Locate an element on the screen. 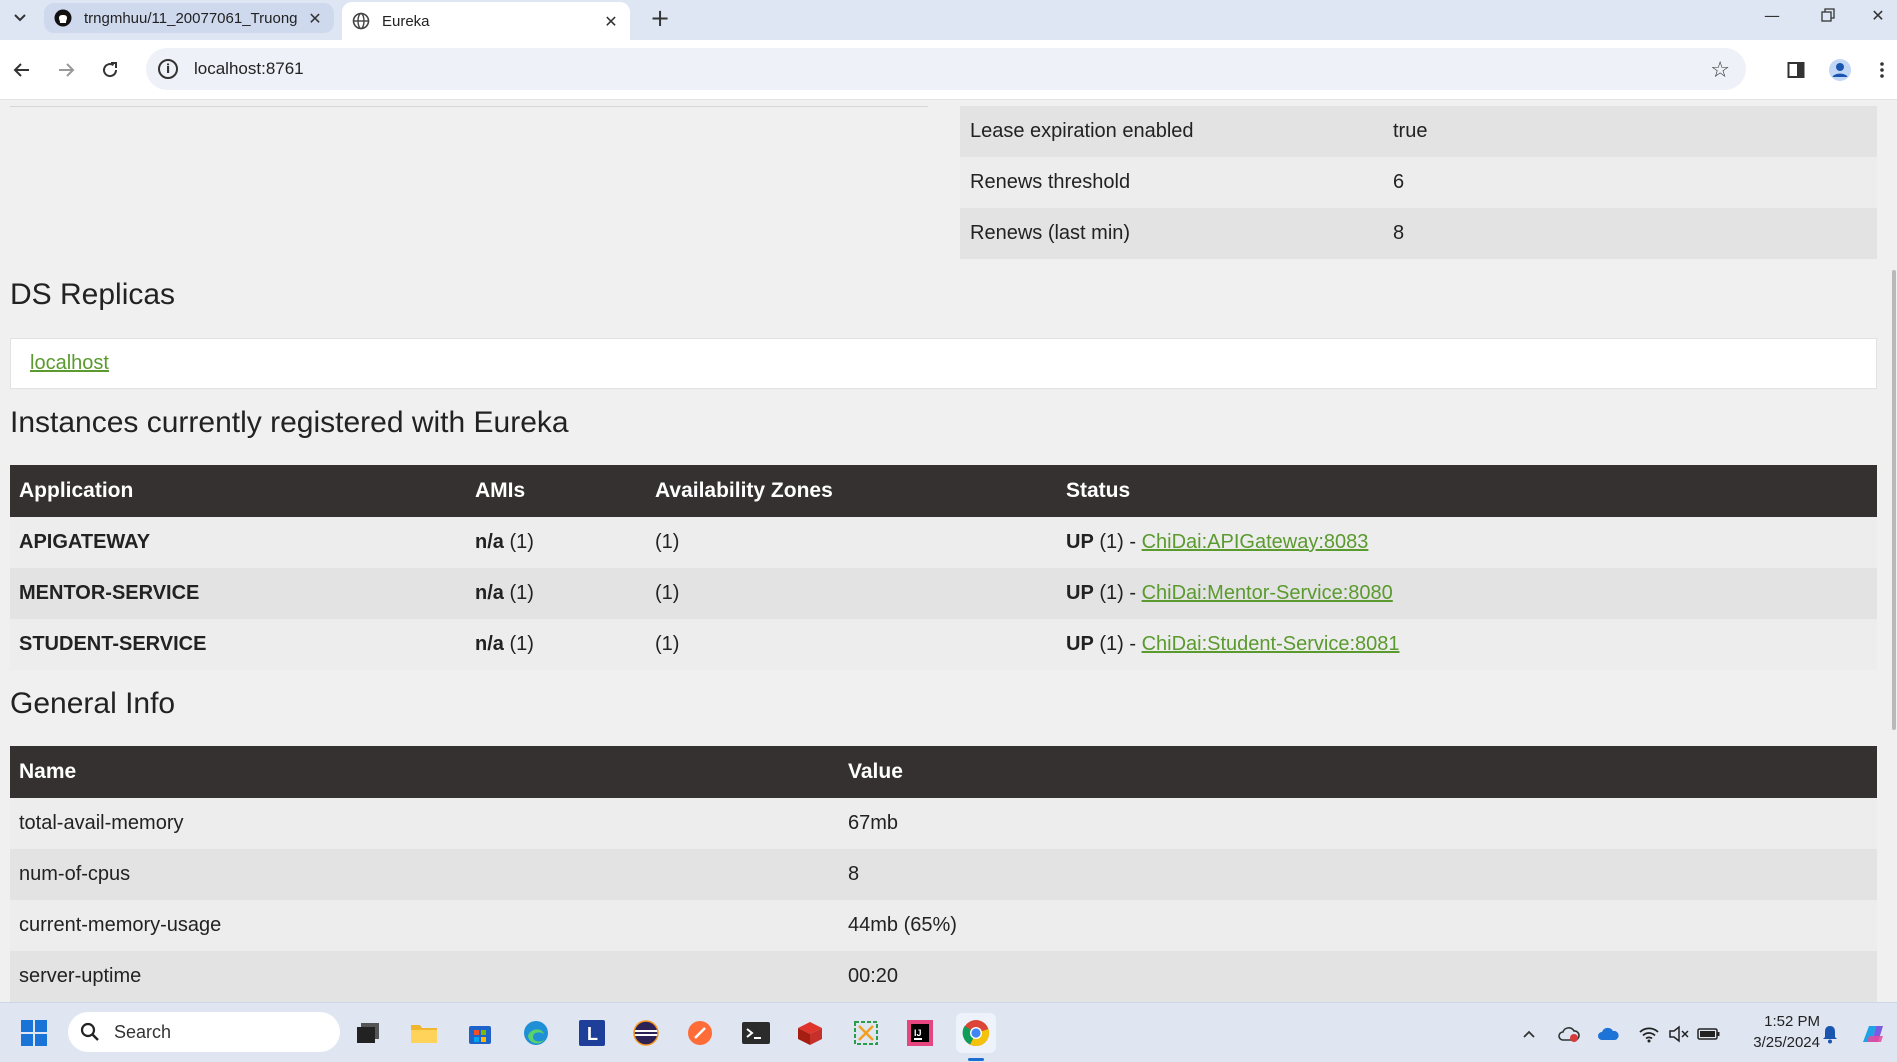 This screenshot has width=1897, height=1062. info-value: 8 is located at coordinates (1358, 874).